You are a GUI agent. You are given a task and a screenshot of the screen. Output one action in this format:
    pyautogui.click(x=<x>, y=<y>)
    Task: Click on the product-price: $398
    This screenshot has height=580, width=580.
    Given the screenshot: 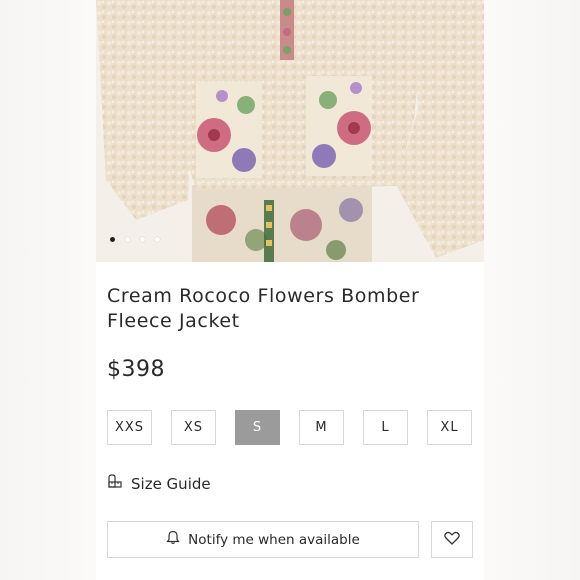 What is the action you would take?
    pyautogui.click(x=136, y=369)
    